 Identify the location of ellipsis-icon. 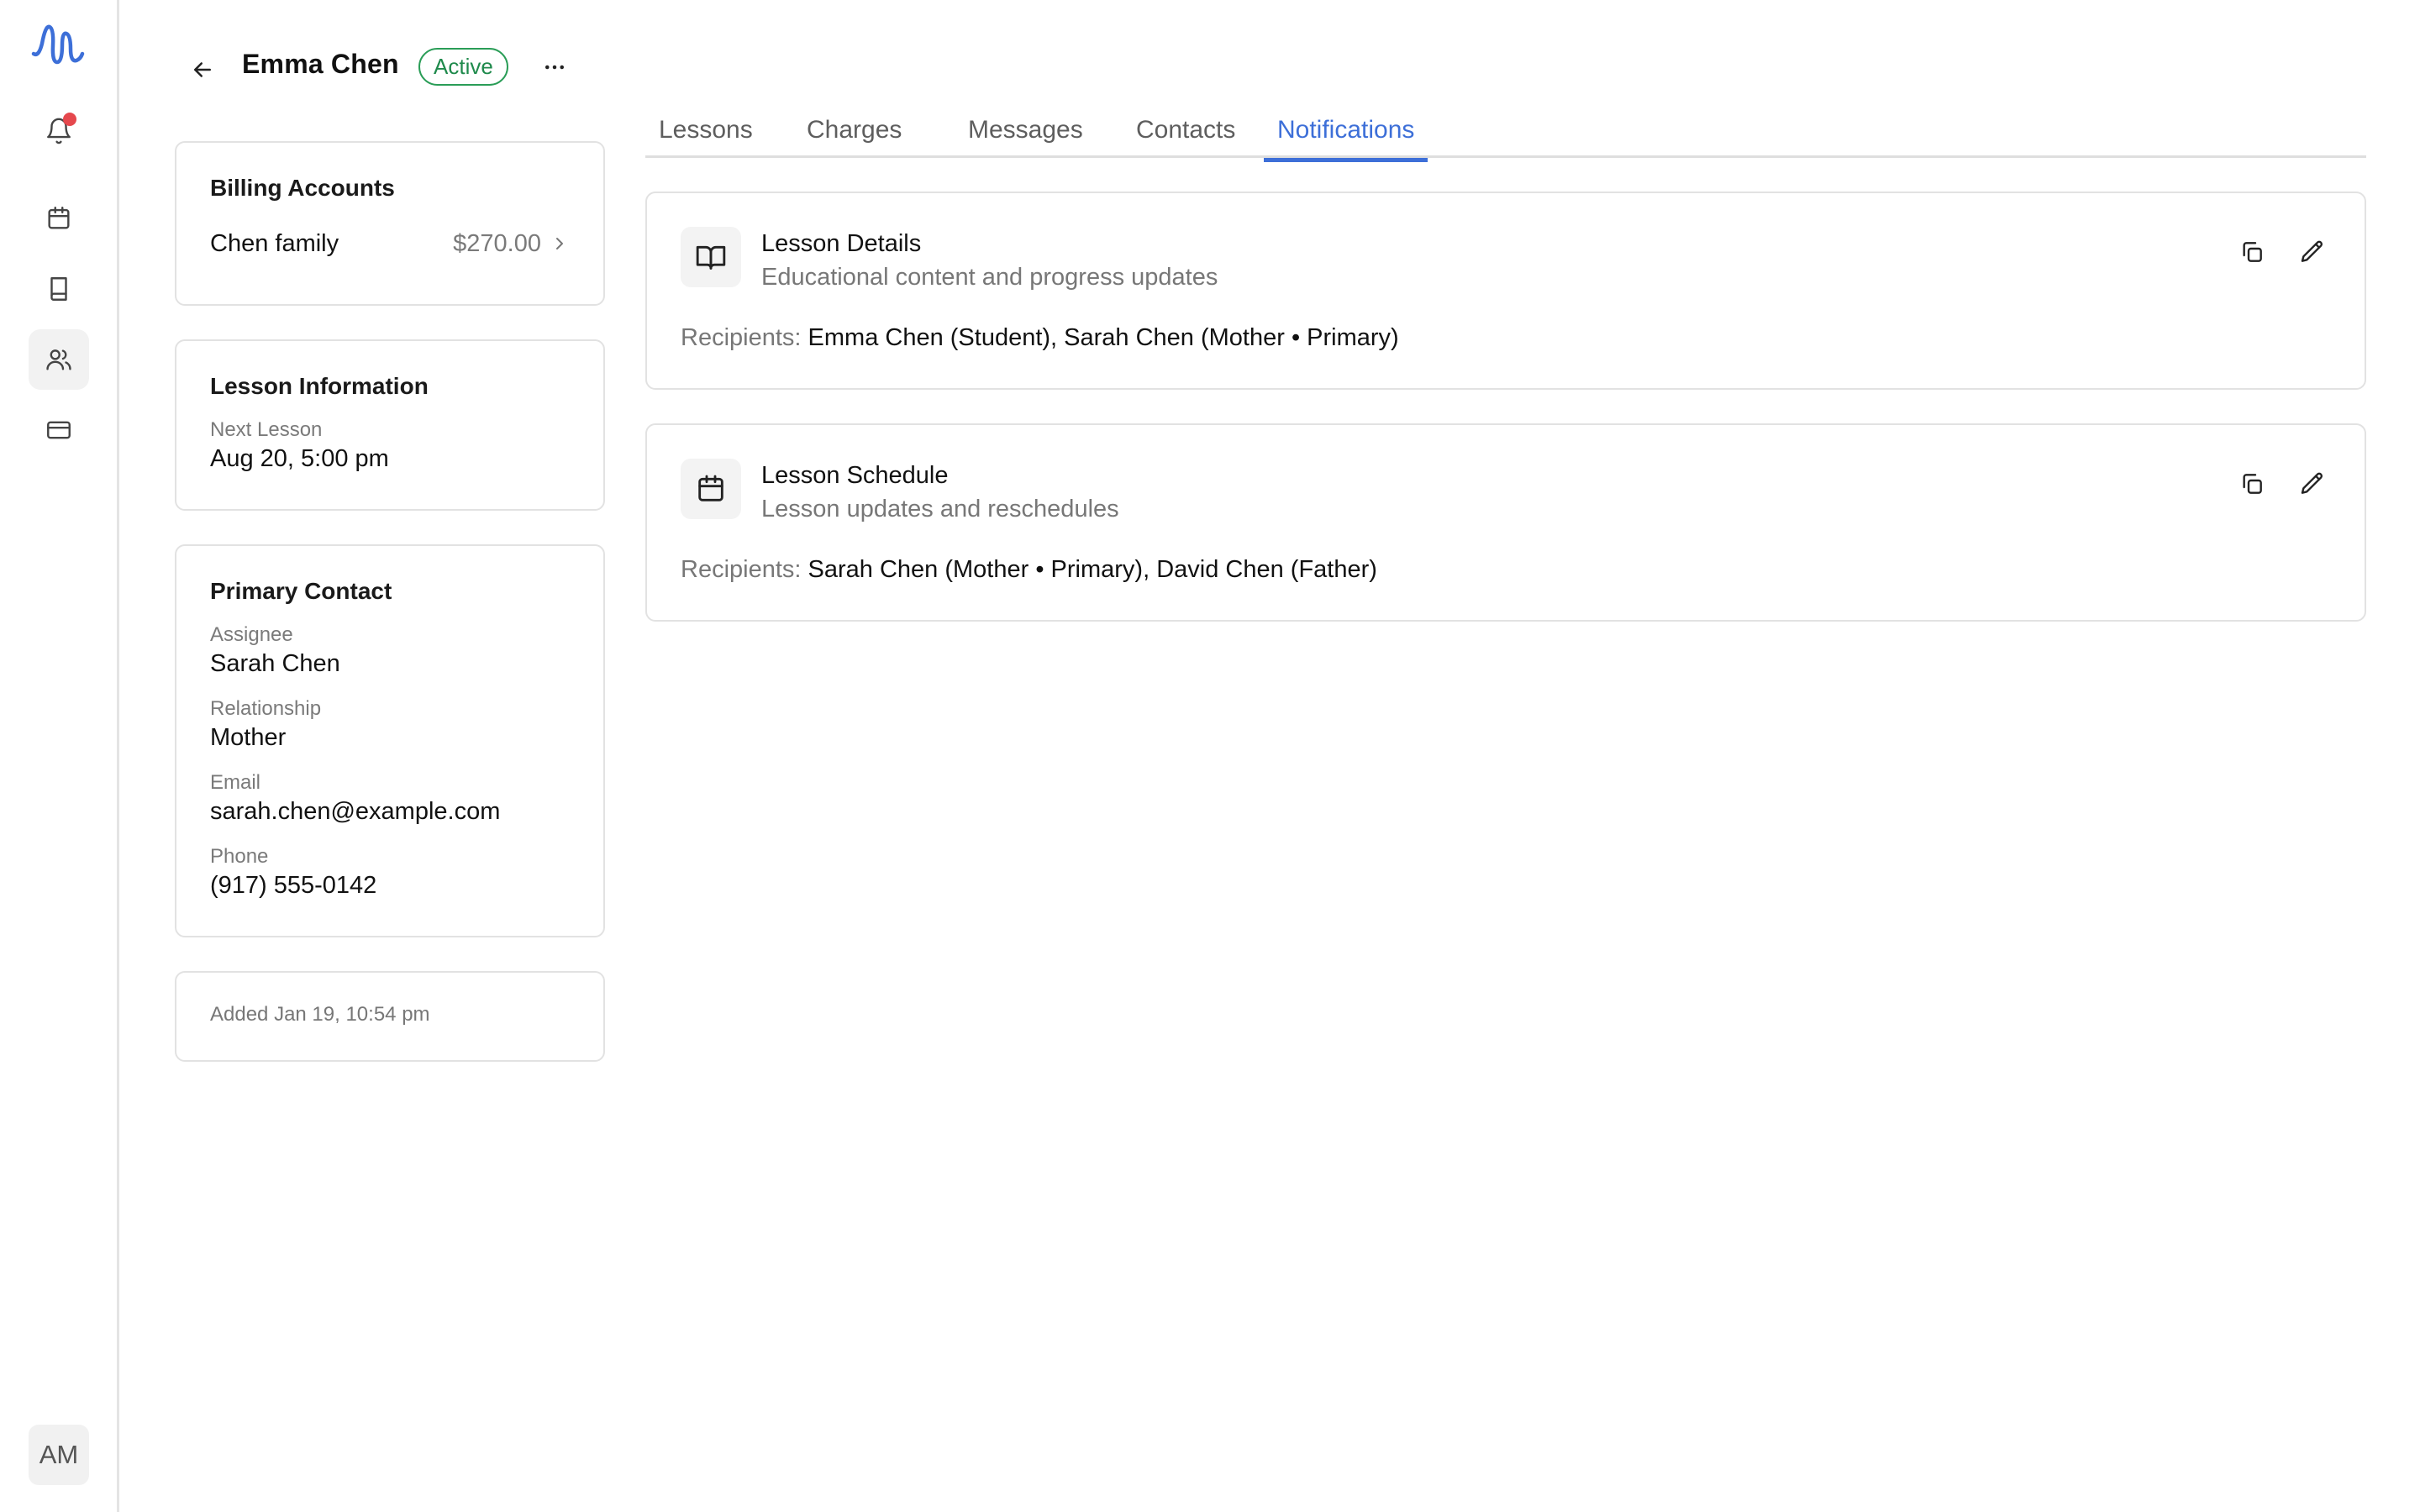
(554, 67).